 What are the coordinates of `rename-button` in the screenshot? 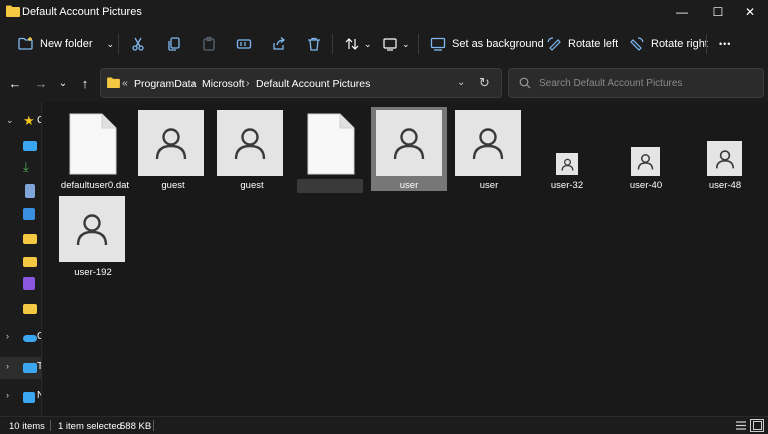 It's located at (244, 44).